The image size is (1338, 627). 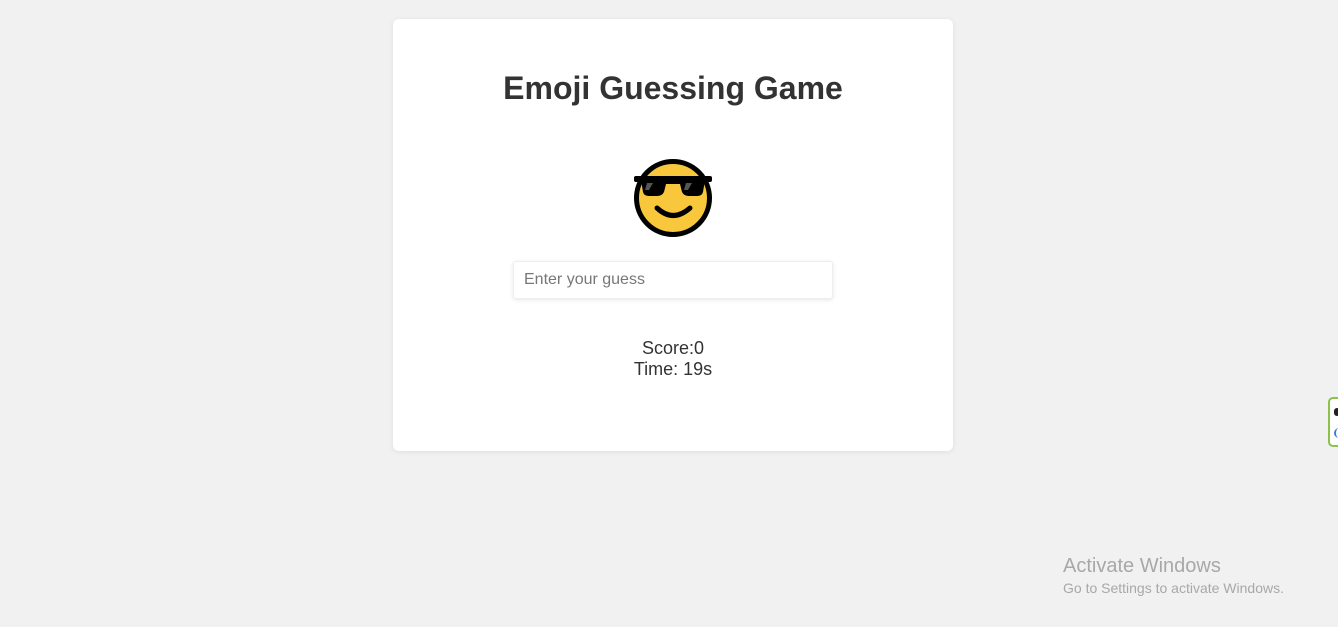 I want to click on stats-panel: Score:0 Time: 19s, so click(x=673, y=359).